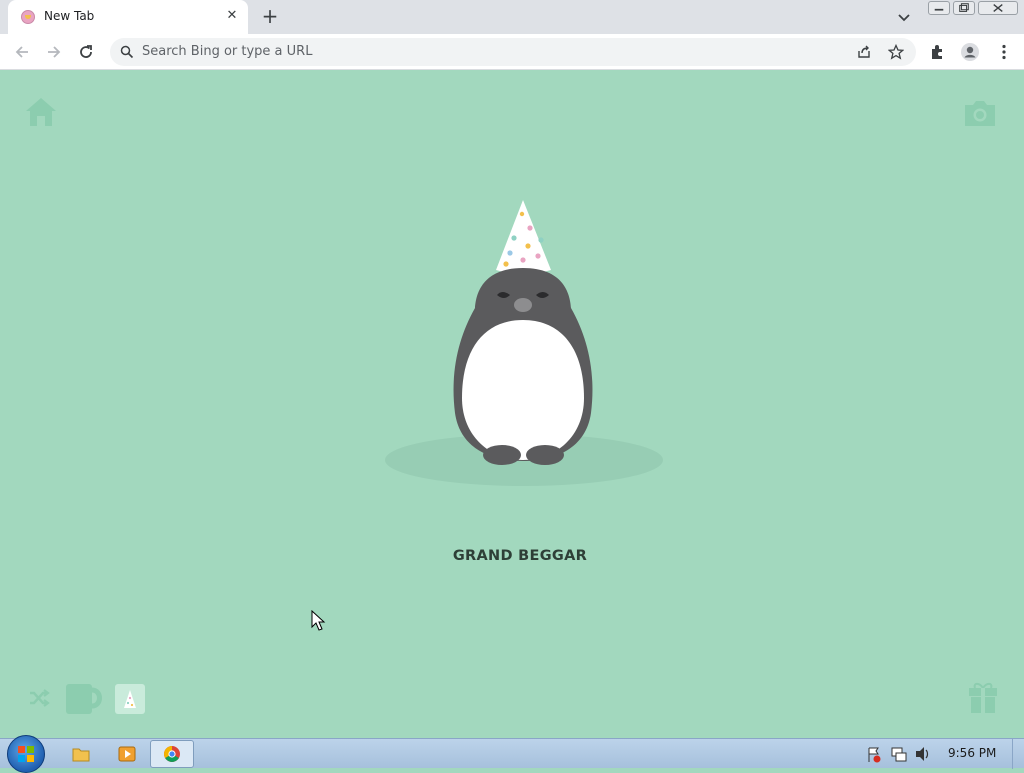 This screenshot has height=773, width=1024. I want to click on tab-favicon-icon, so click(28, 17).